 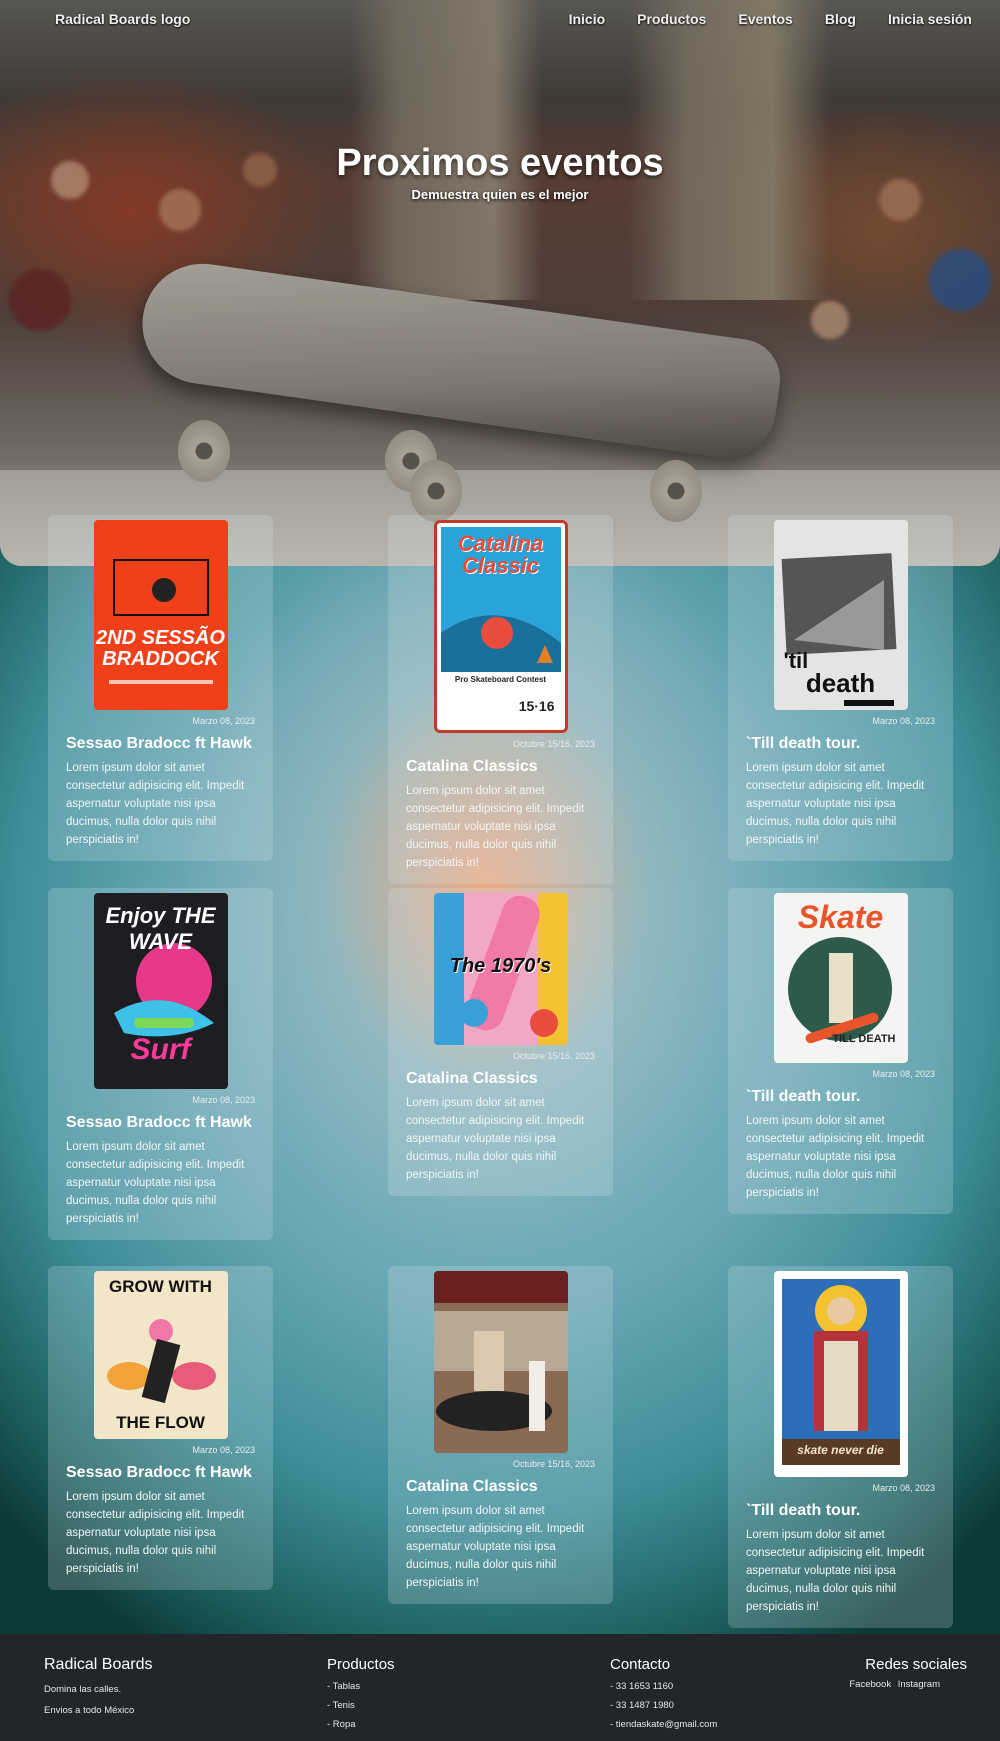 What do you see at coordinates (160, 1355) in the screenshot?
I see `event-poster-image: GROW WITH THE FLOW` at bounding box center [160, 1355].